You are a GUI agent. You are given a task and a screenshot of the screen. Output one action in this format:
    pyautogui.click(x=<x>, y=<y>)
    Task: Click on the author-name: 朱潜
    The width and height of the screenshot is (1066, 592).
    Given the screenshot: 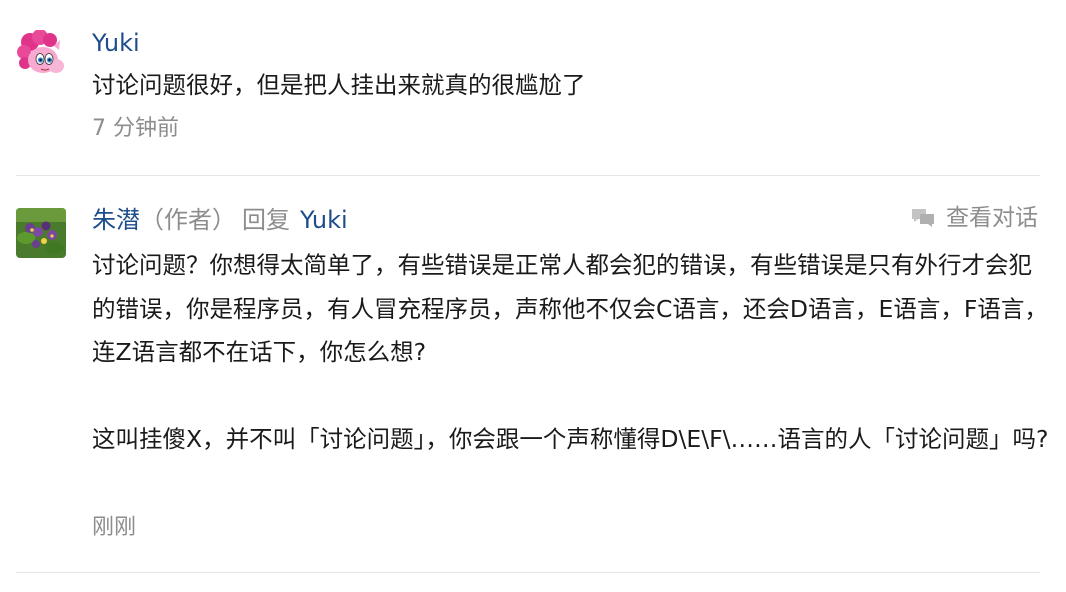 What is the action you would take?
    pyautogui.click(x=116, y=220)
    